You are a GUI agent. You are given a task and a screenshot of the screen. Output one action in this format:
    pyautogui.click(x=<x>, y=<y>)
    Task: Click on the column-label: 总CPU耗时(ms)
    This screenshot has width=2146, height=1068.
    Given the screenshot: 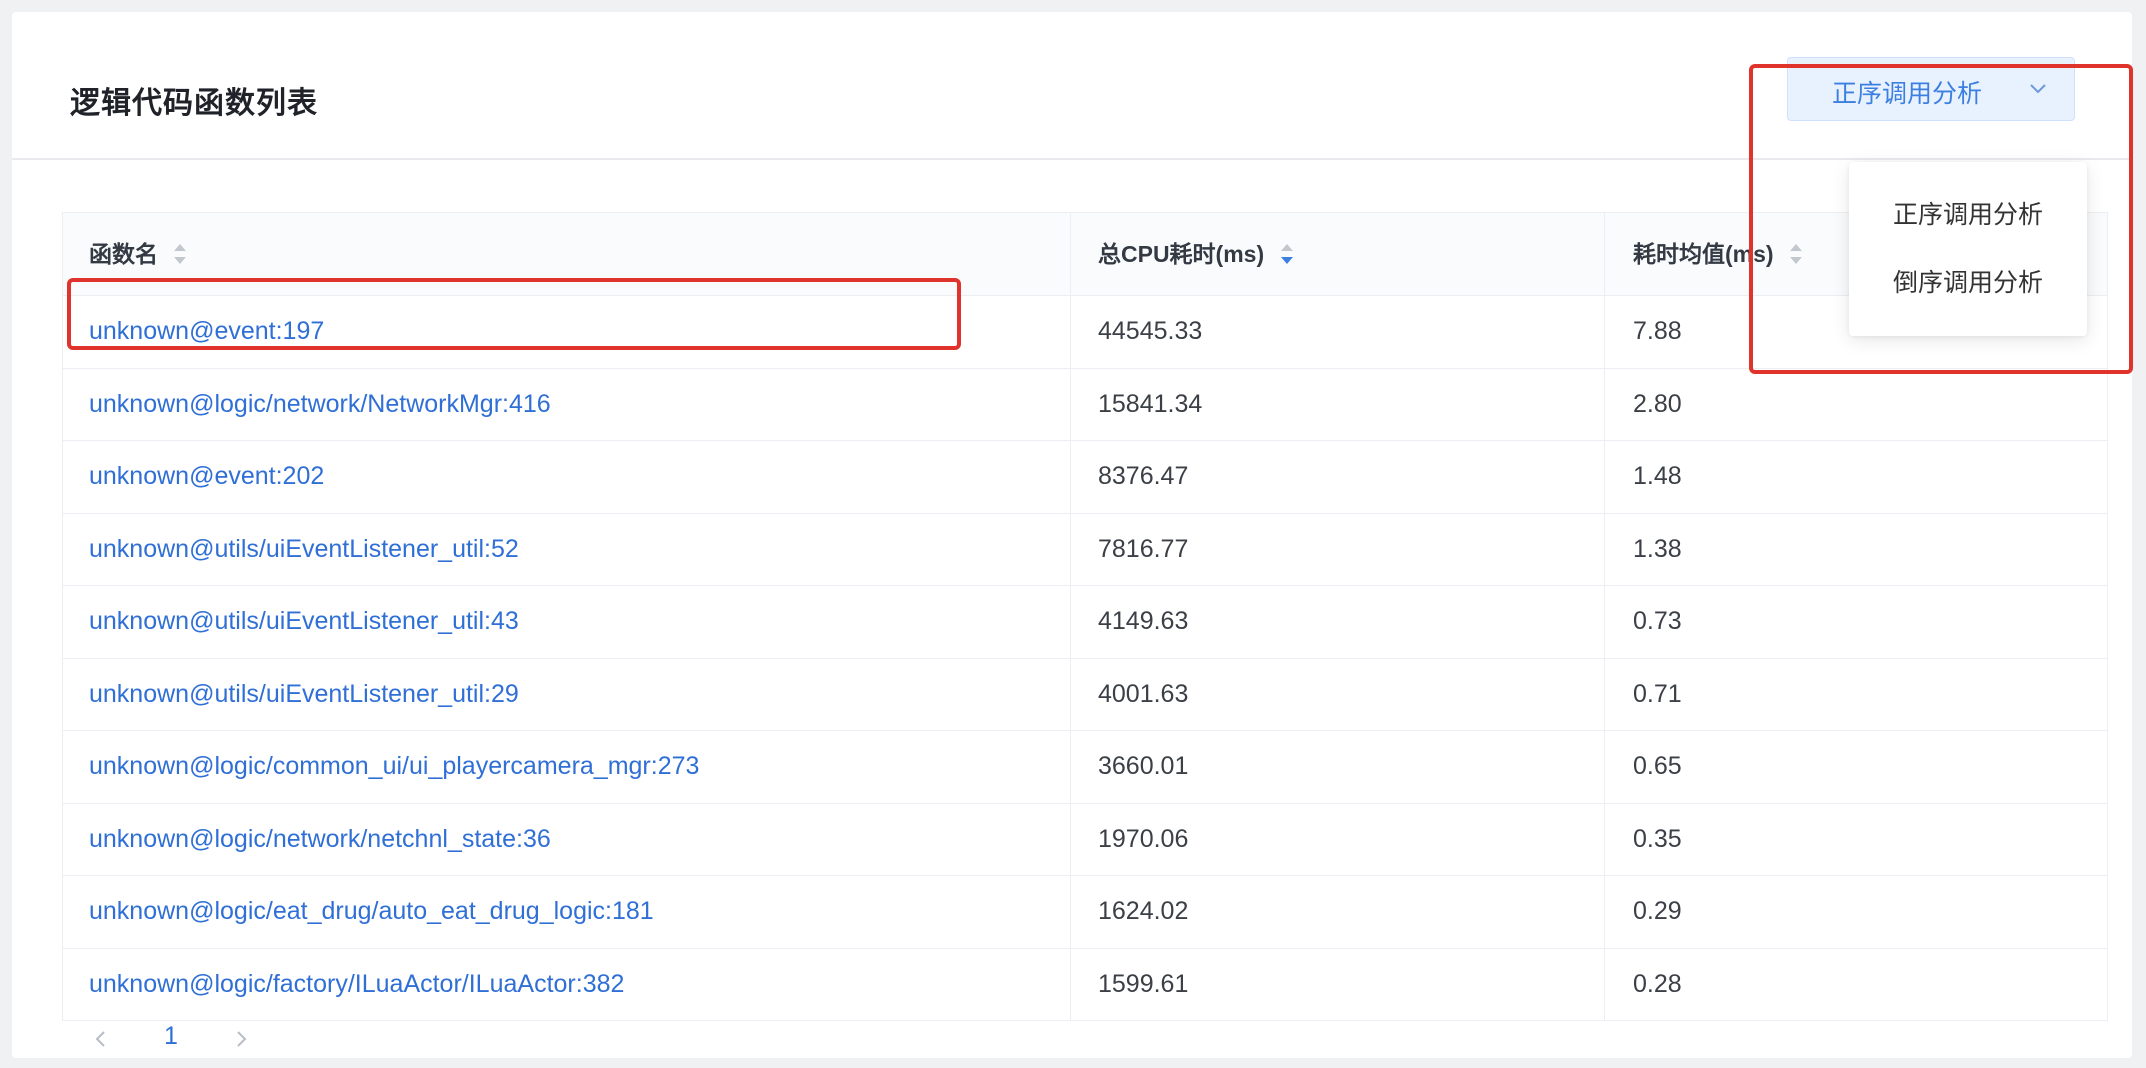 What is the action you would take?
    pyautogui.click(x=1181, y=254)
    